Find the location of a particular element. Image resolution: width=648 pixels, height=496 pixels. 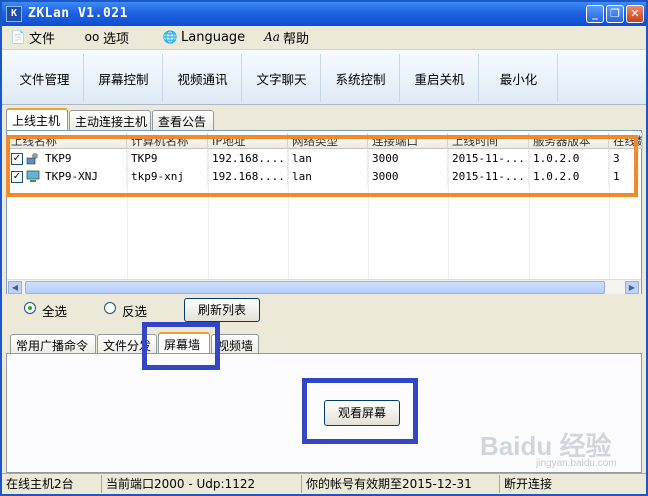

menu-file-label: 文件 is located at coordinates (42, 39).